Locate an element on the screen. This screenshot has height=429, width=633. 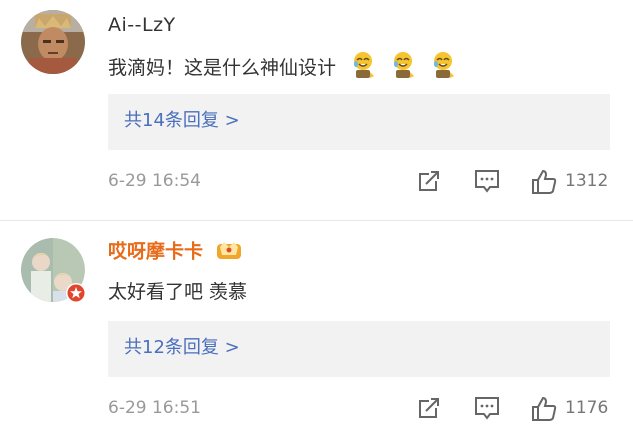
vip-crown-icon is located at coordinates (229, 252).